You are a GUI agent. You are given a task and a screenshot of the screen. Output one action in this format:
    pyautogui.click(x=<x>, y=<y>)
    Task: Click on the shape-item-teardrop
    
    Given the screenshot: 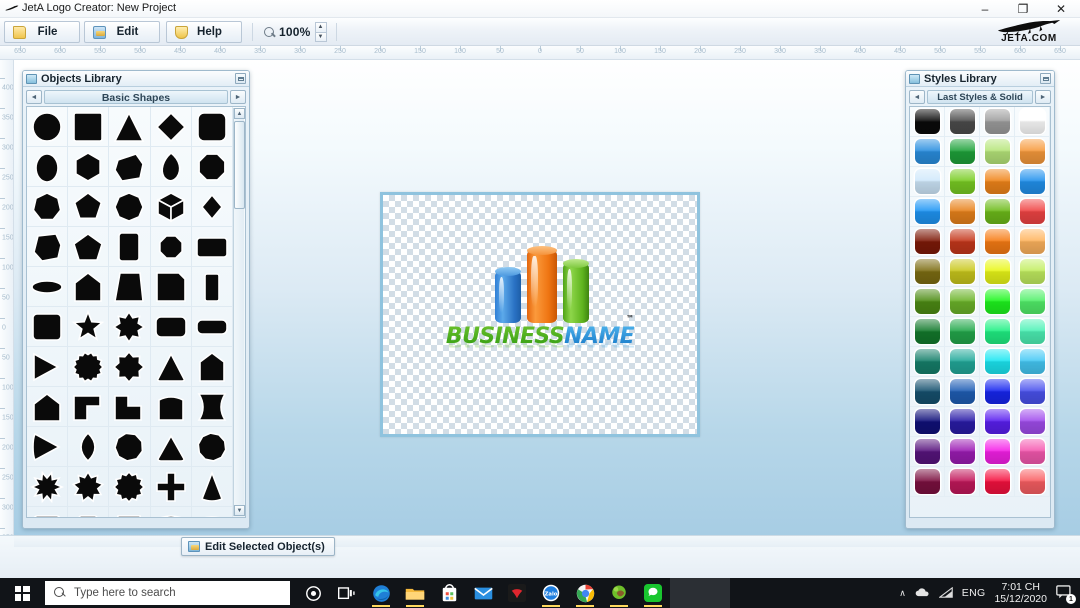 What is the action you would take?
    pyautogui.click(x=171, y=167)
    